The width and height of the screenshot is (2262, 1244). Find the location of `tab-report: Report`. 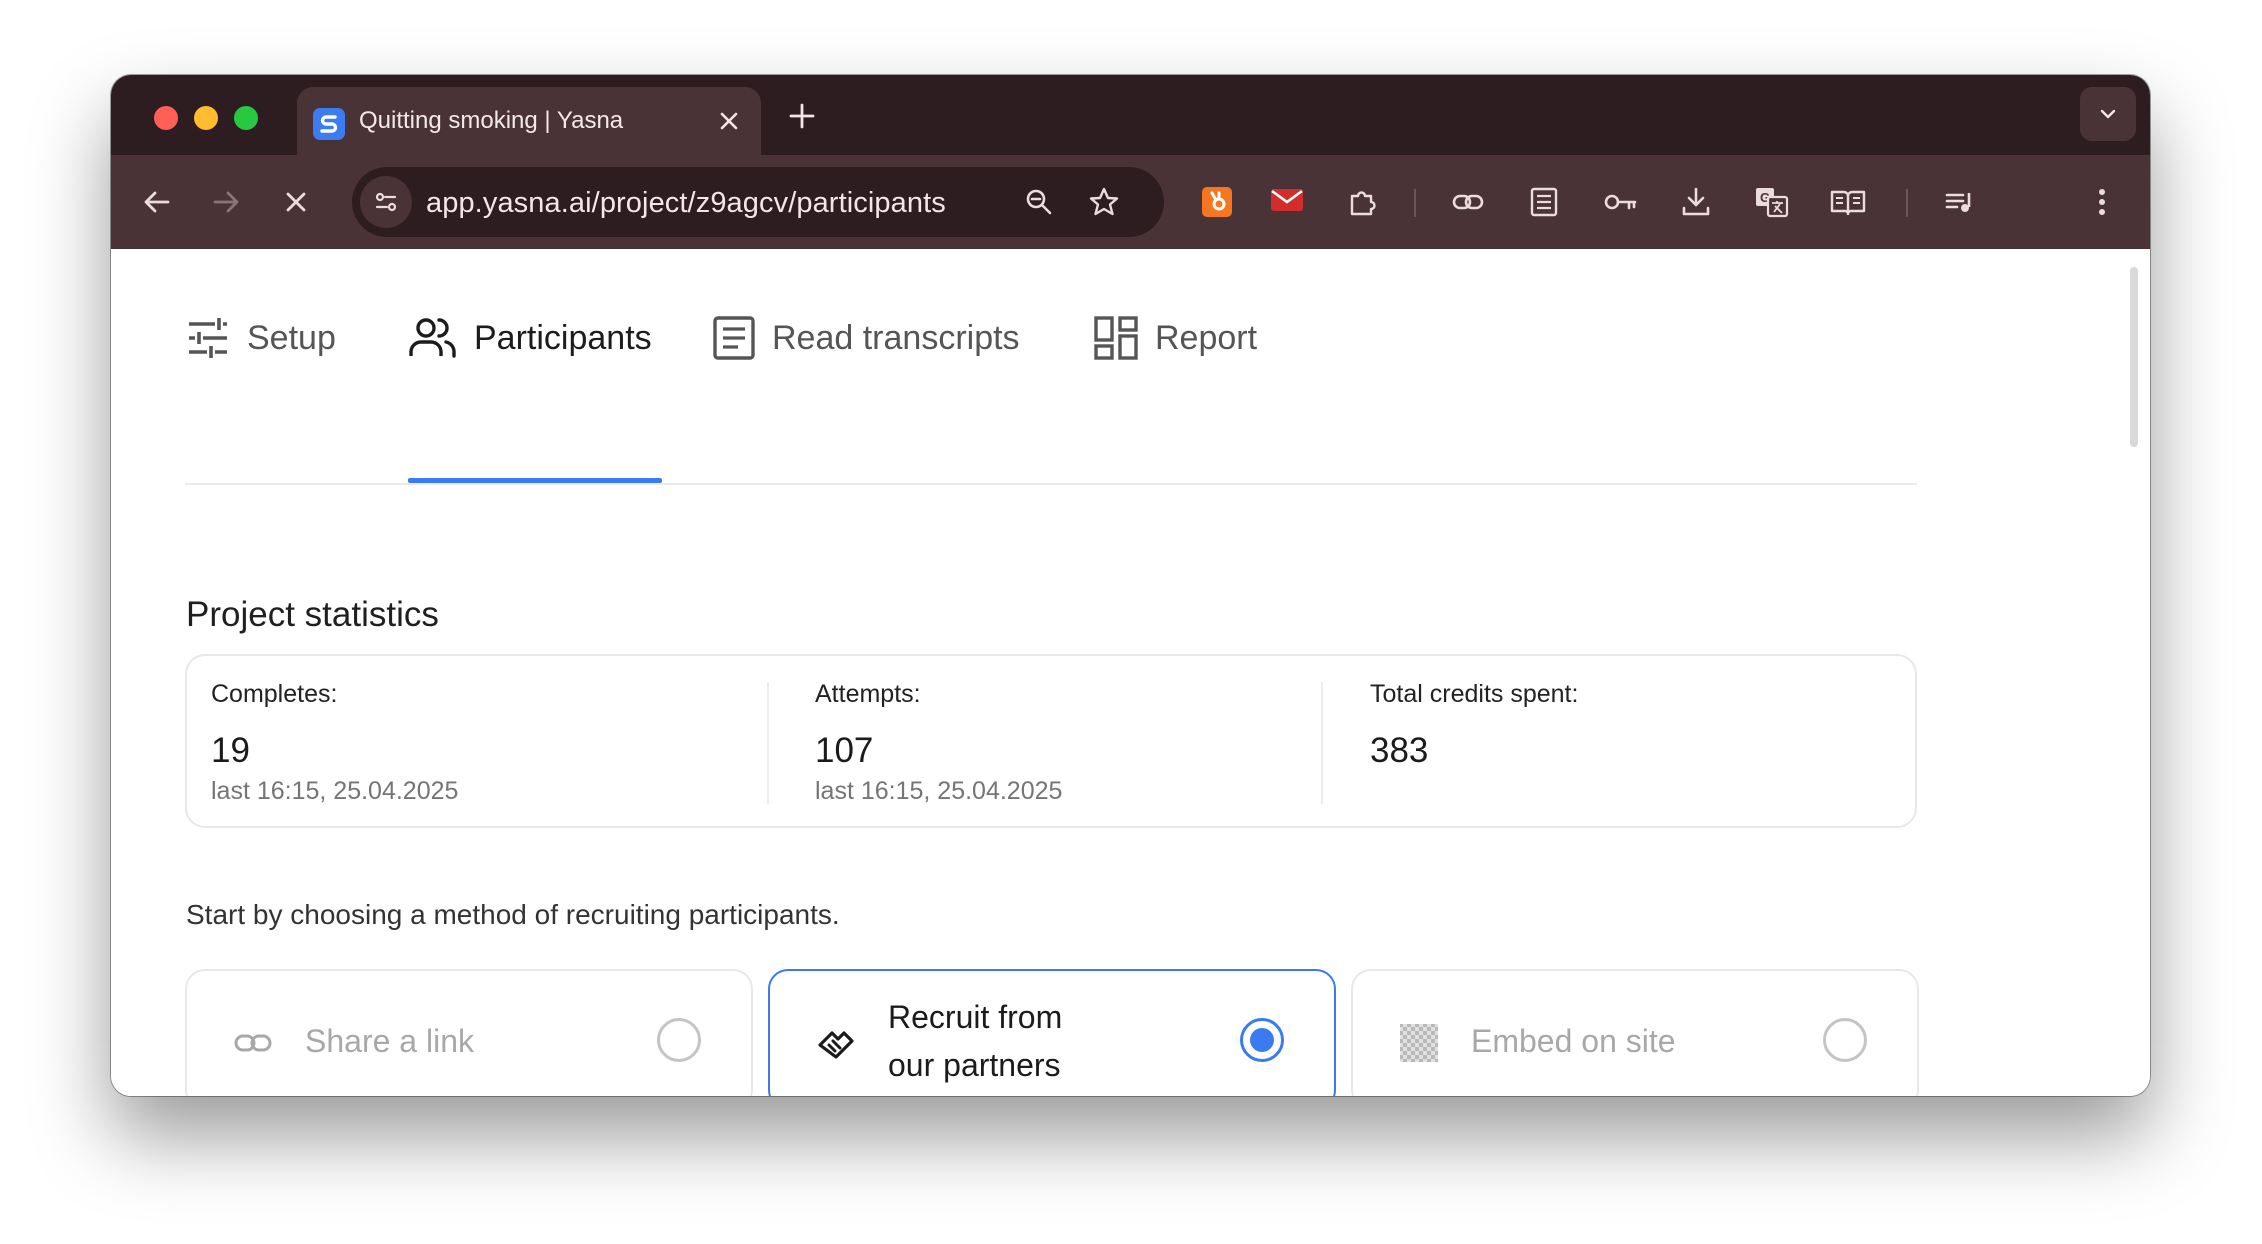

tab-report: Report is located at coordinates (1175, 338).